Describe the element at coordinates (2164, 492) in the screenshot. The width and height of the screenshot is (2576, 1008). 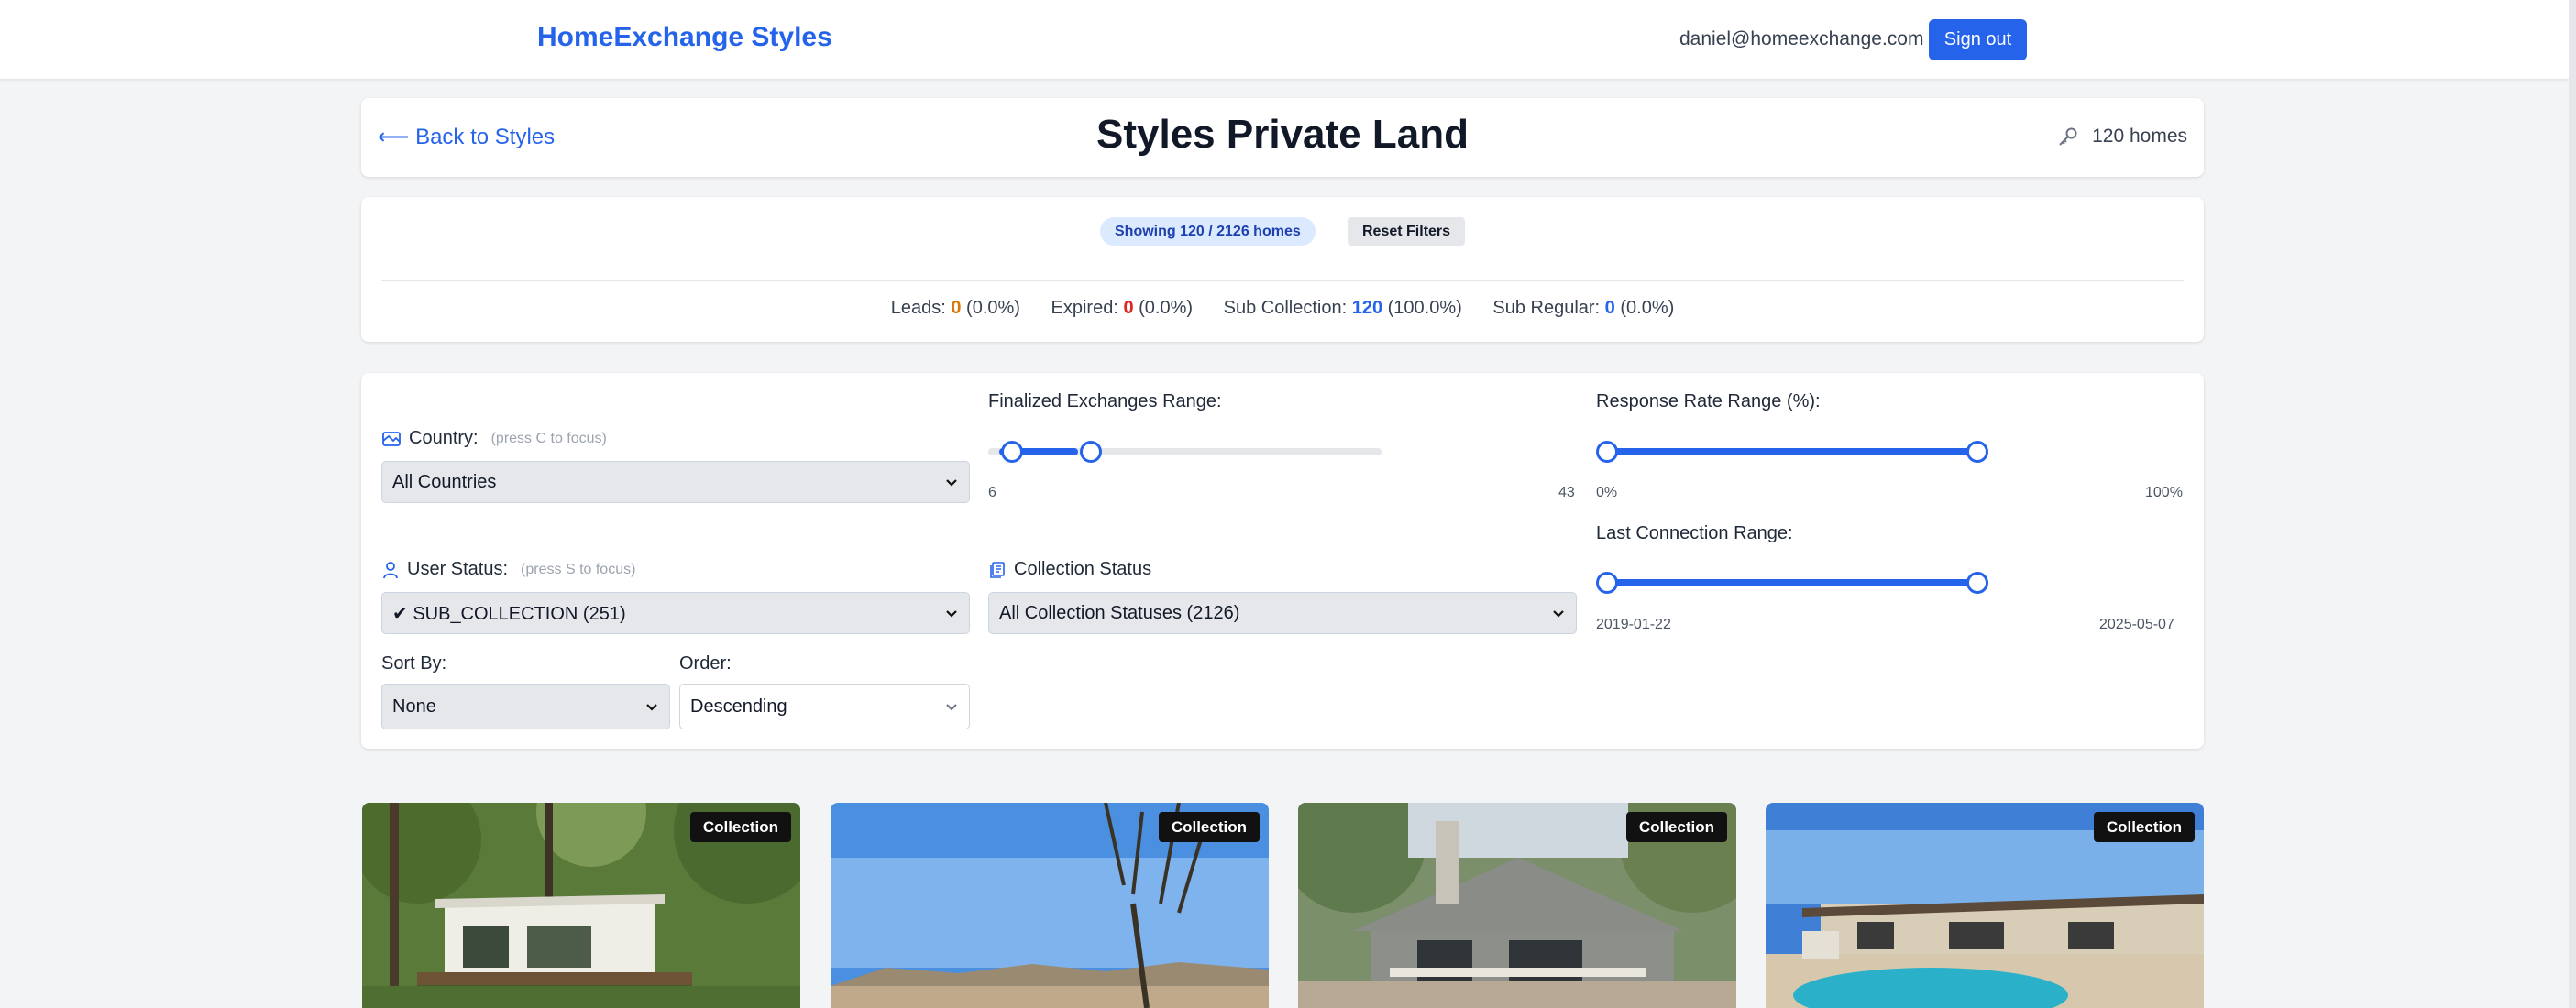
I see `response-rate-max-label: 100%` at that location.